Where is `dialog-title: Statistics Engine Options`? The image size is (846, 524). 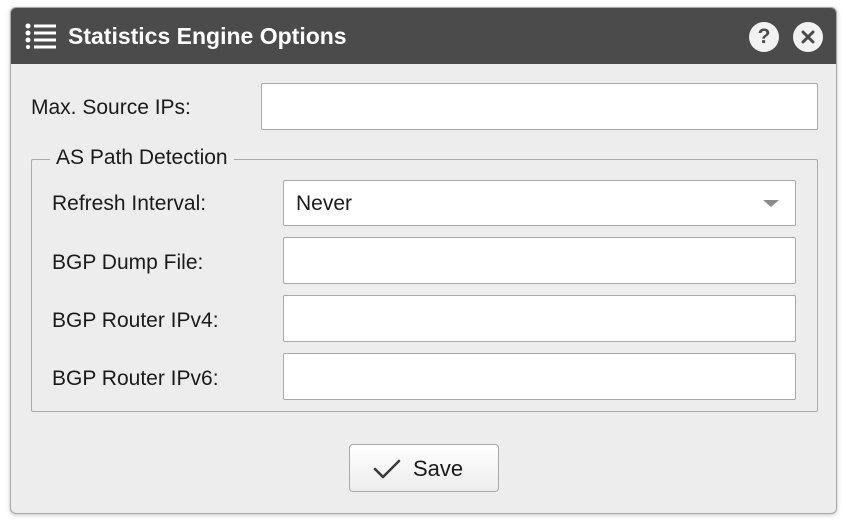
dialog-title: Statistics Engine Options is located at coordinates (207, 36).